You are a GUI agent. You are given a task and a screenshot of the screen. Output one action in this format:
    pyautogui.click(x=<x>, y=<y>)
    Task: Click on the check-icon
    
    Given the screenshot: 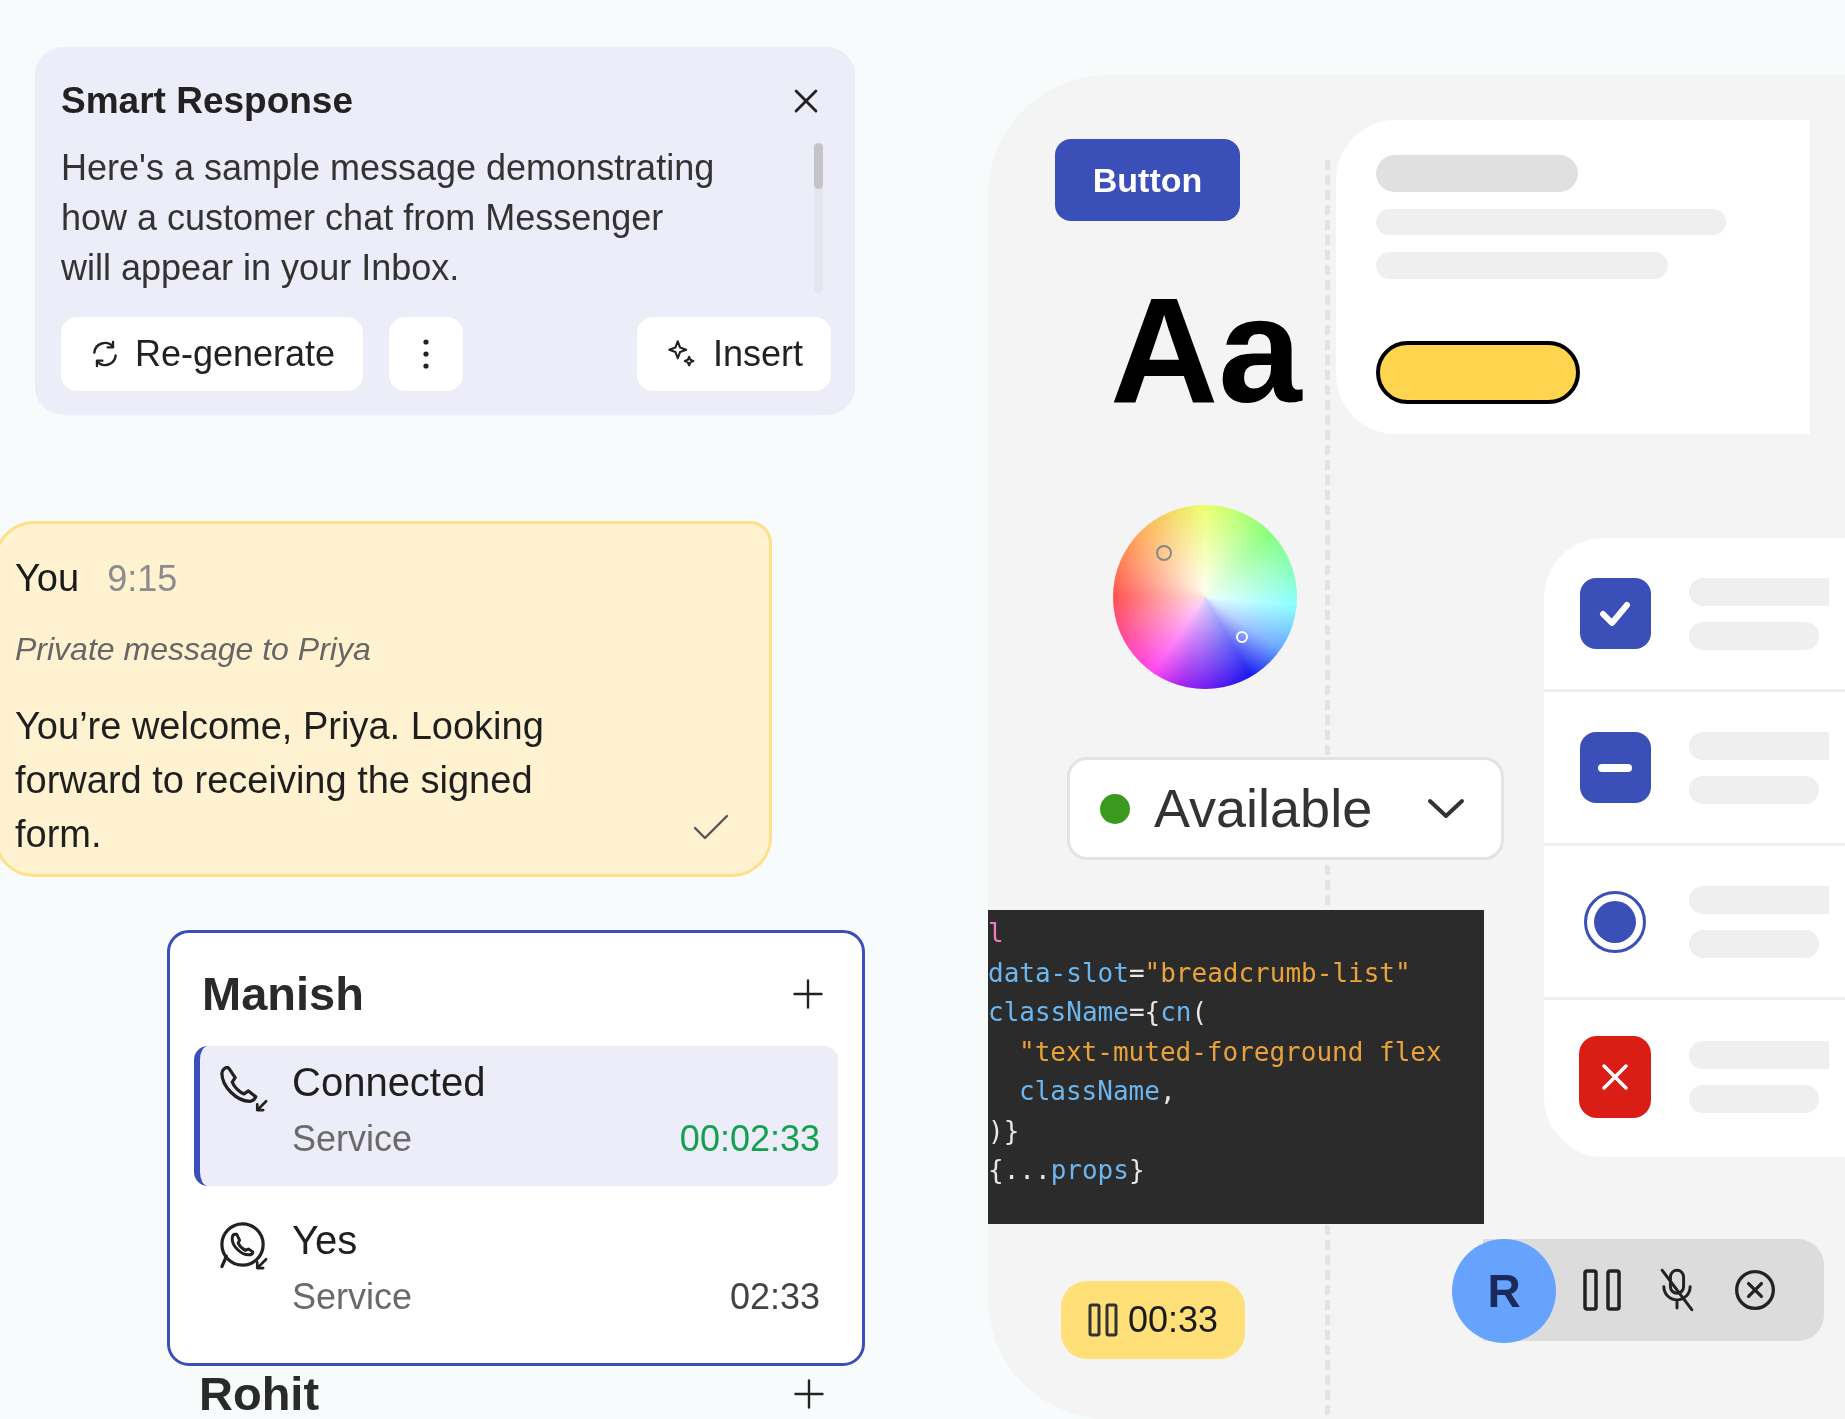 What is the action you would take?
    pyautogui.click(x=1615, y=613)
    